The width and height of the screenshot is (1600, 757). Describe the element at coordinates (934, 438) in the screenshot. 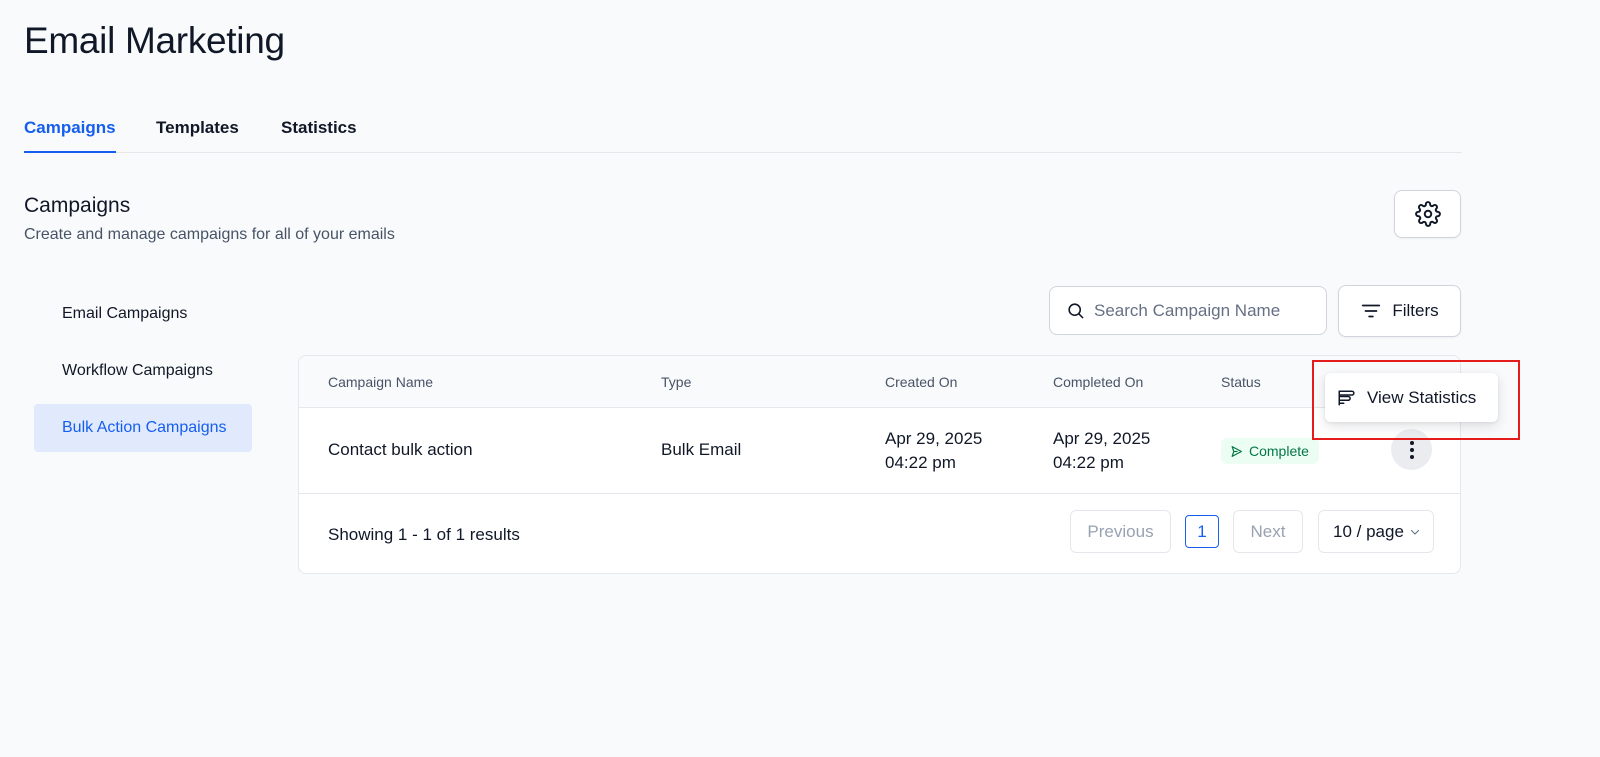

I see `created-date: Apr 29, 2025` at that location.